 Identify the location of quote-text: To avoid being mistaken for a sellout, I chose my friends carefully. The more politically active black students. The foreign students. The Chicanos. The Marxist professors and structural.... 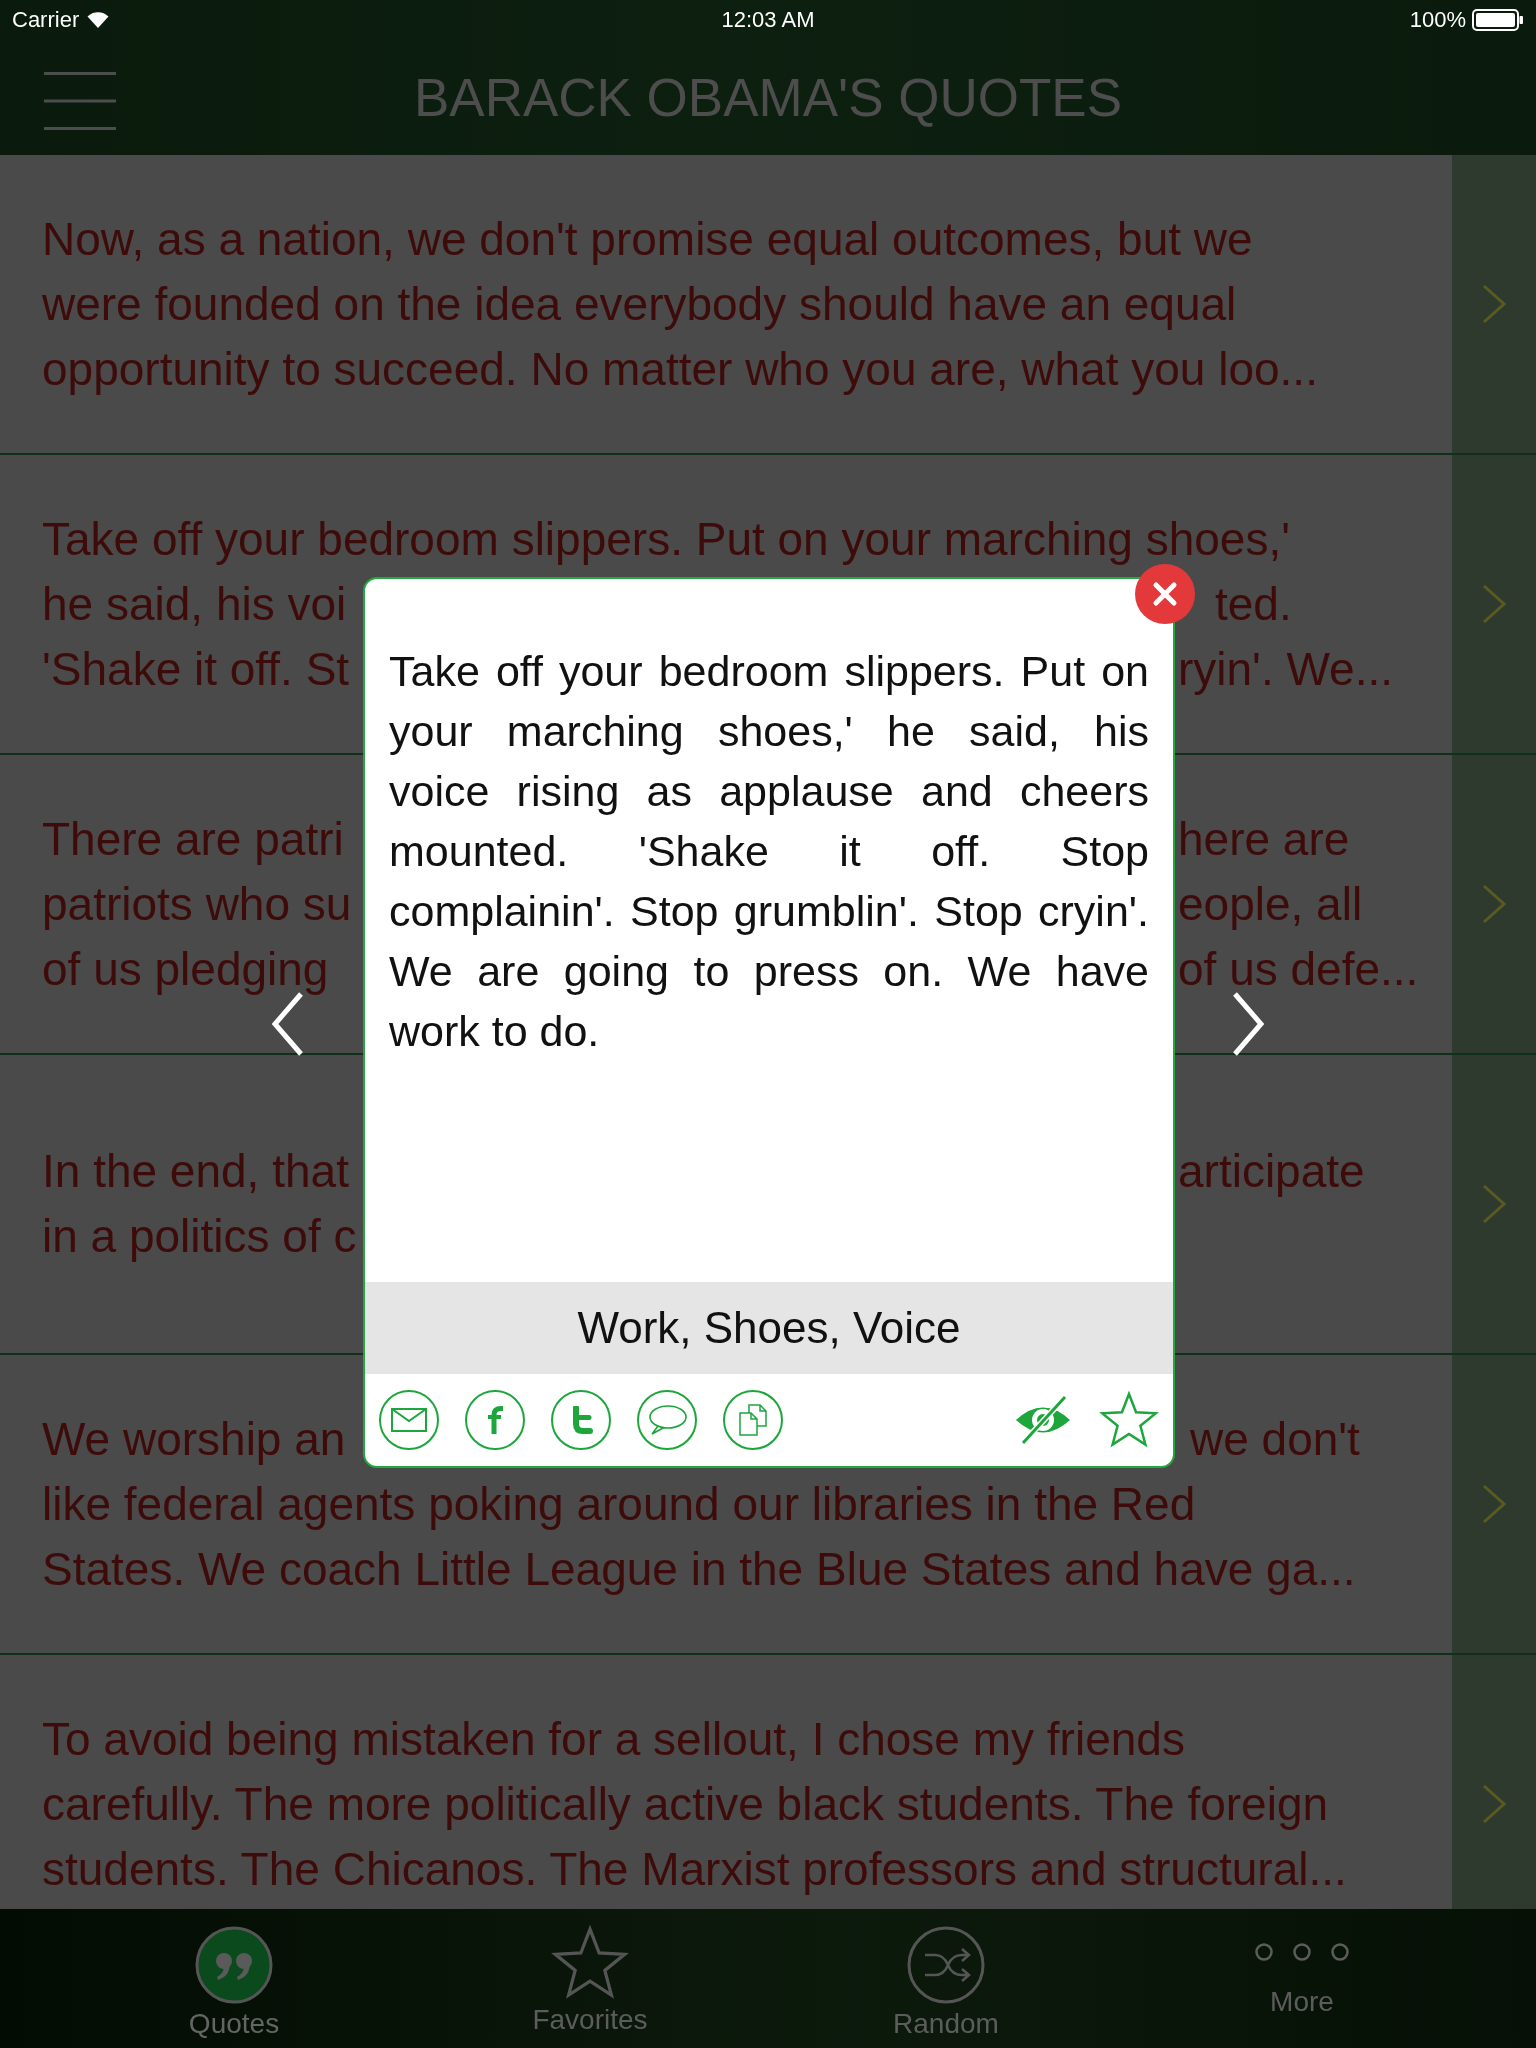
(694, 1804).